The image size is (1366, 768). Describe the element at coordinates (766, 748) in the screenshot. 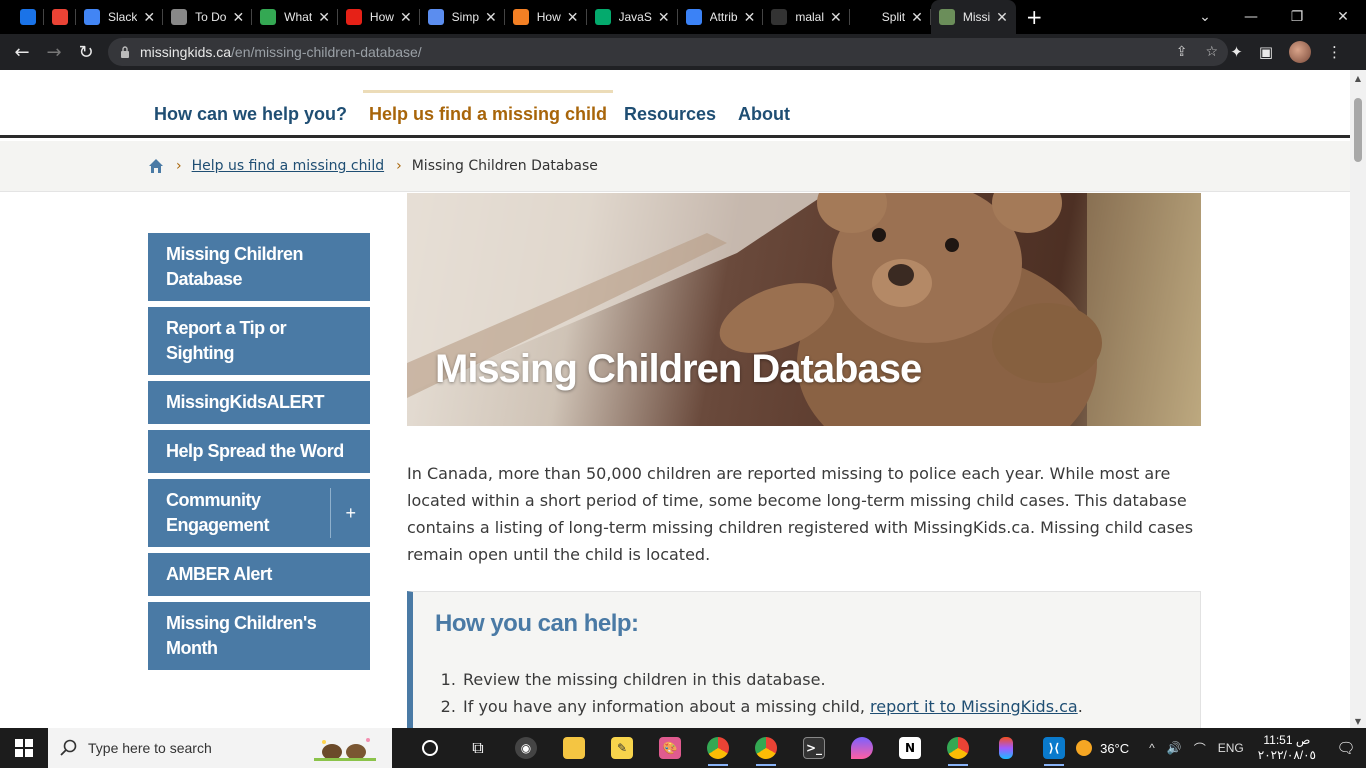

I see `chrome-profile-taskbar-icon` at that location.